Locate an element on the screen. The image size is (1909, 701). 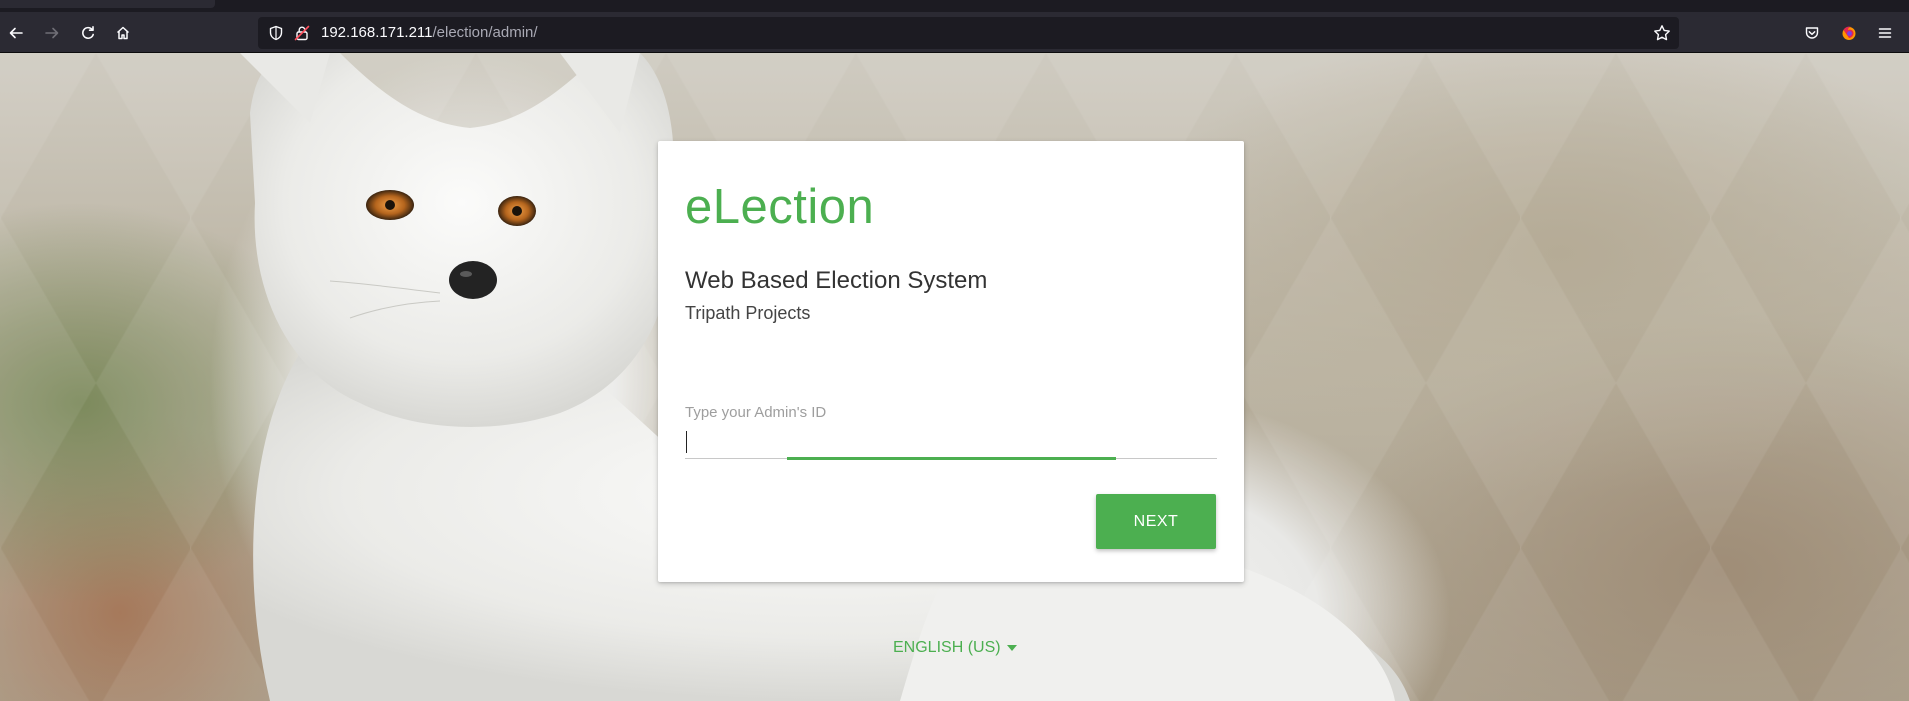
admin-id-focus-underline is located at coordinates (951, 458).